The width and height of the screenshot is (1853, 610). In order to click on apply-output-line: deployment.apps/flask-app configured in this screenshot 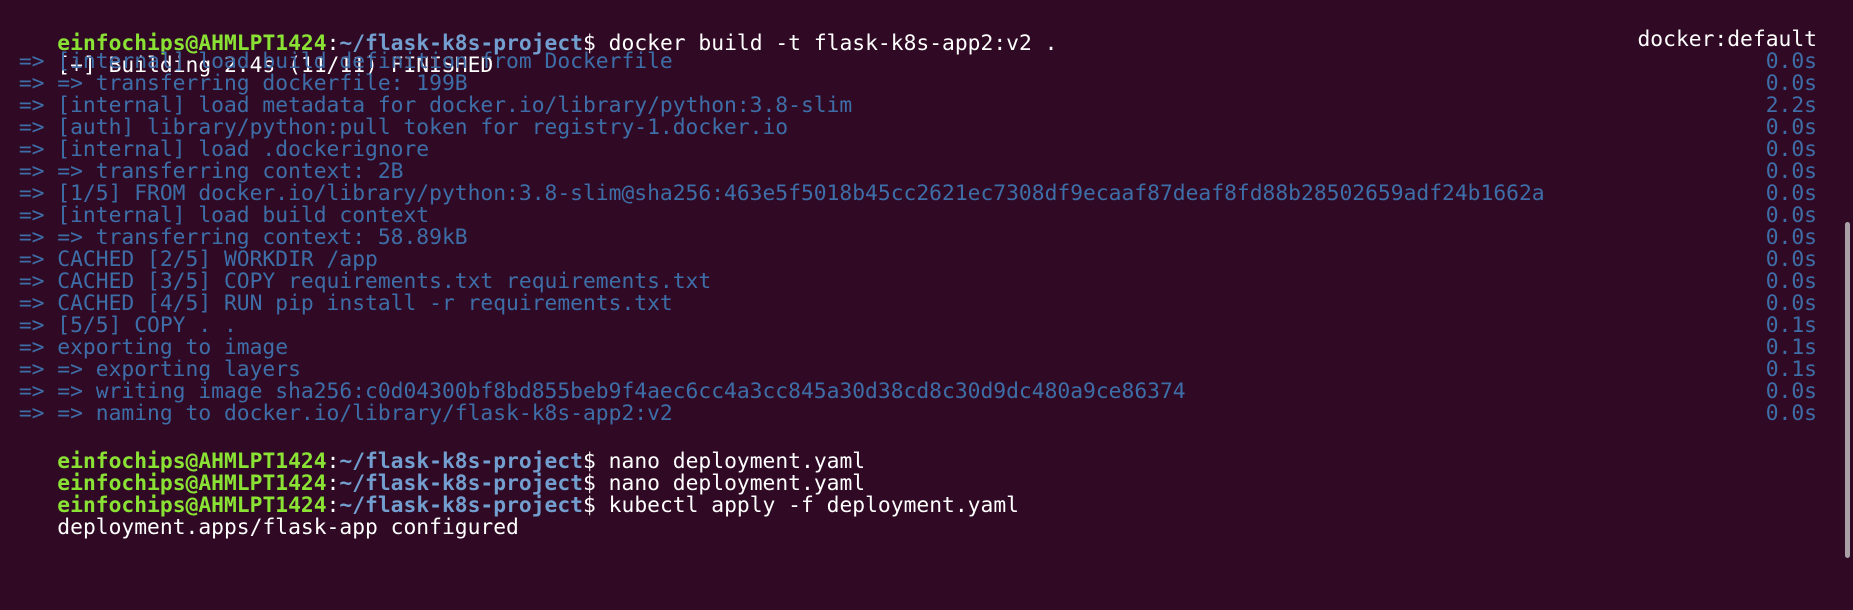, I will do `click(929, 514)`.